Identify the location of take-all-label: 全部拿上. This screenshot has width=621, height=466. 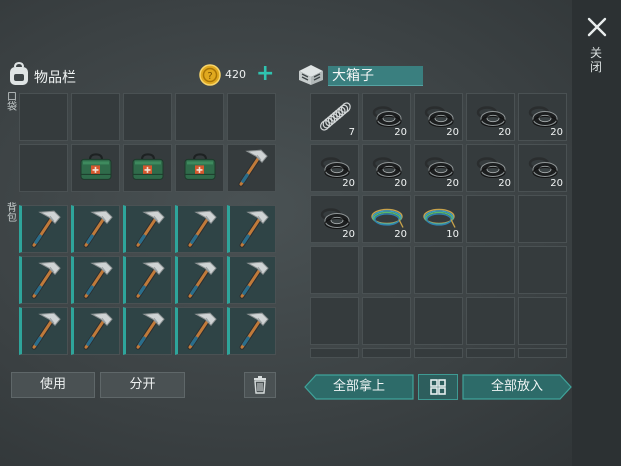
(358, 386).